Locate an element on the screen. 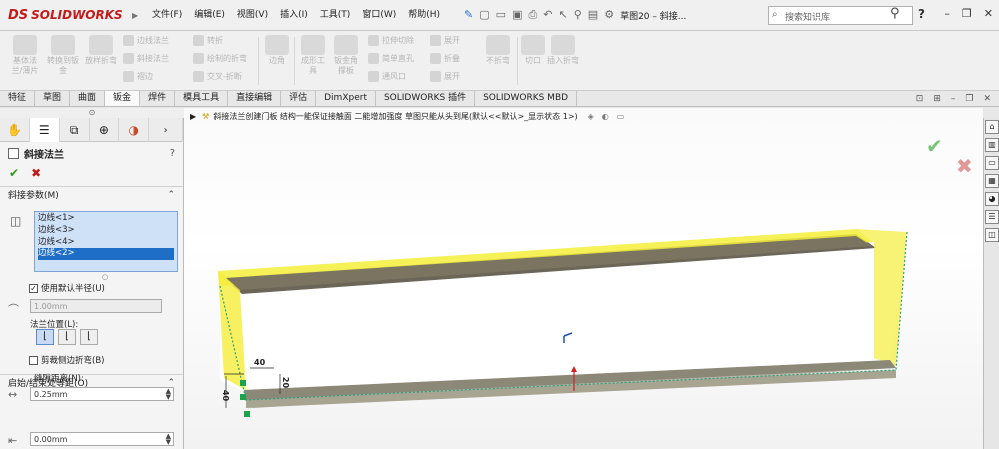 The height and width of the screenshot is (449, 999). hem-button: 褶边 is located at coordinates (138, 76).